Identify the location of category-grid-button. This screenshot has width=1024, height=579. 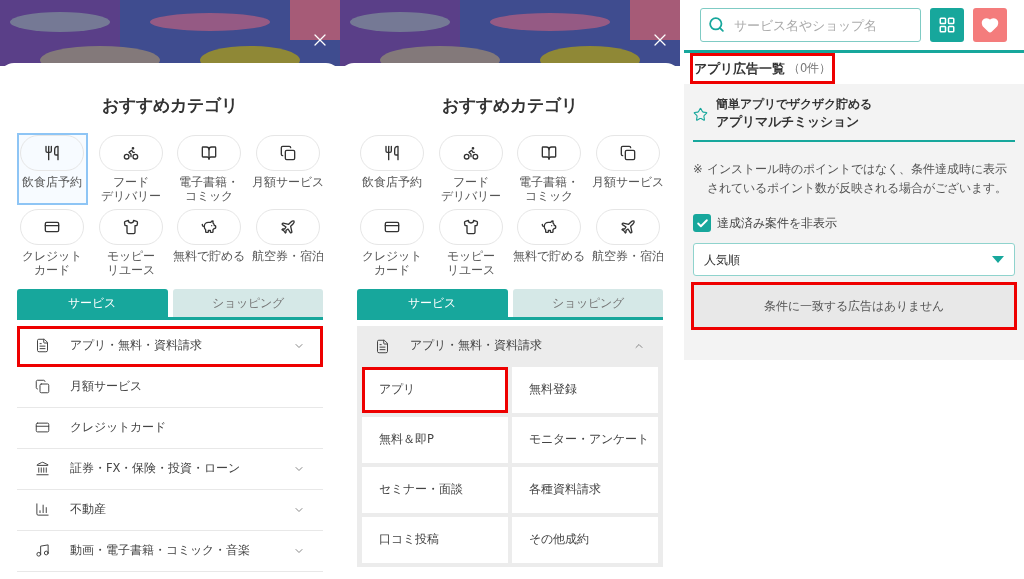
(947, 25).